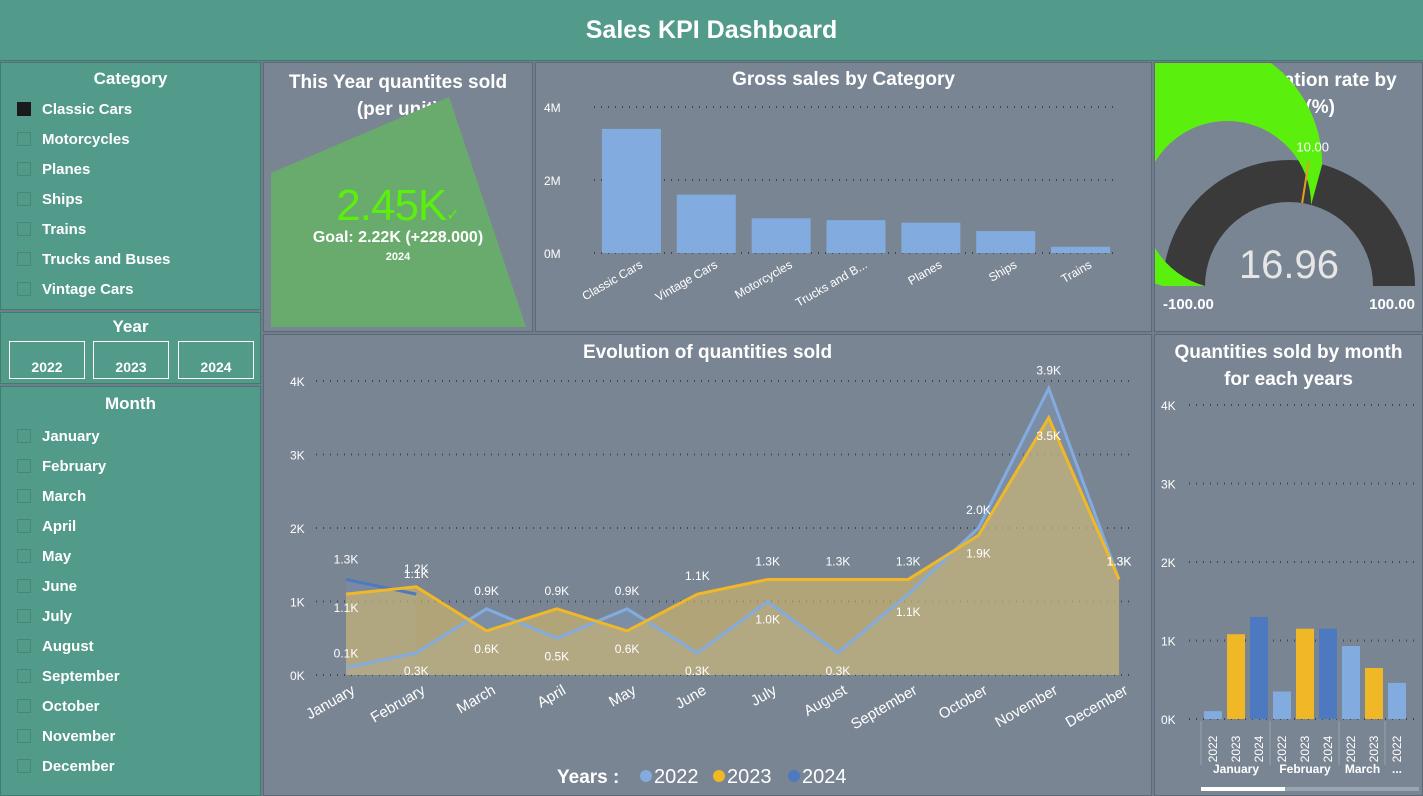 The height and width of the screenshot is (796, 1423). I want to click on data-label: 0.9K, so click(556, 591).